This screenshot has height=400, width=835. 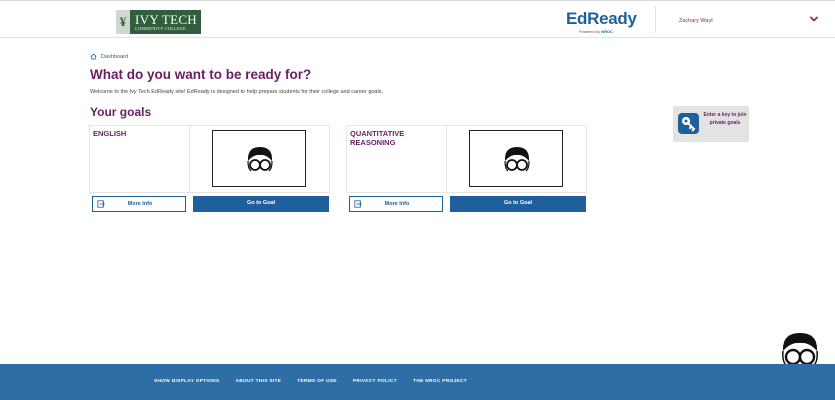 What do you see at coordinates (377, 138) in the screenshot?
I see `goal-title: QUANTITATIVE REASONING` at bounding box center [377, 138].